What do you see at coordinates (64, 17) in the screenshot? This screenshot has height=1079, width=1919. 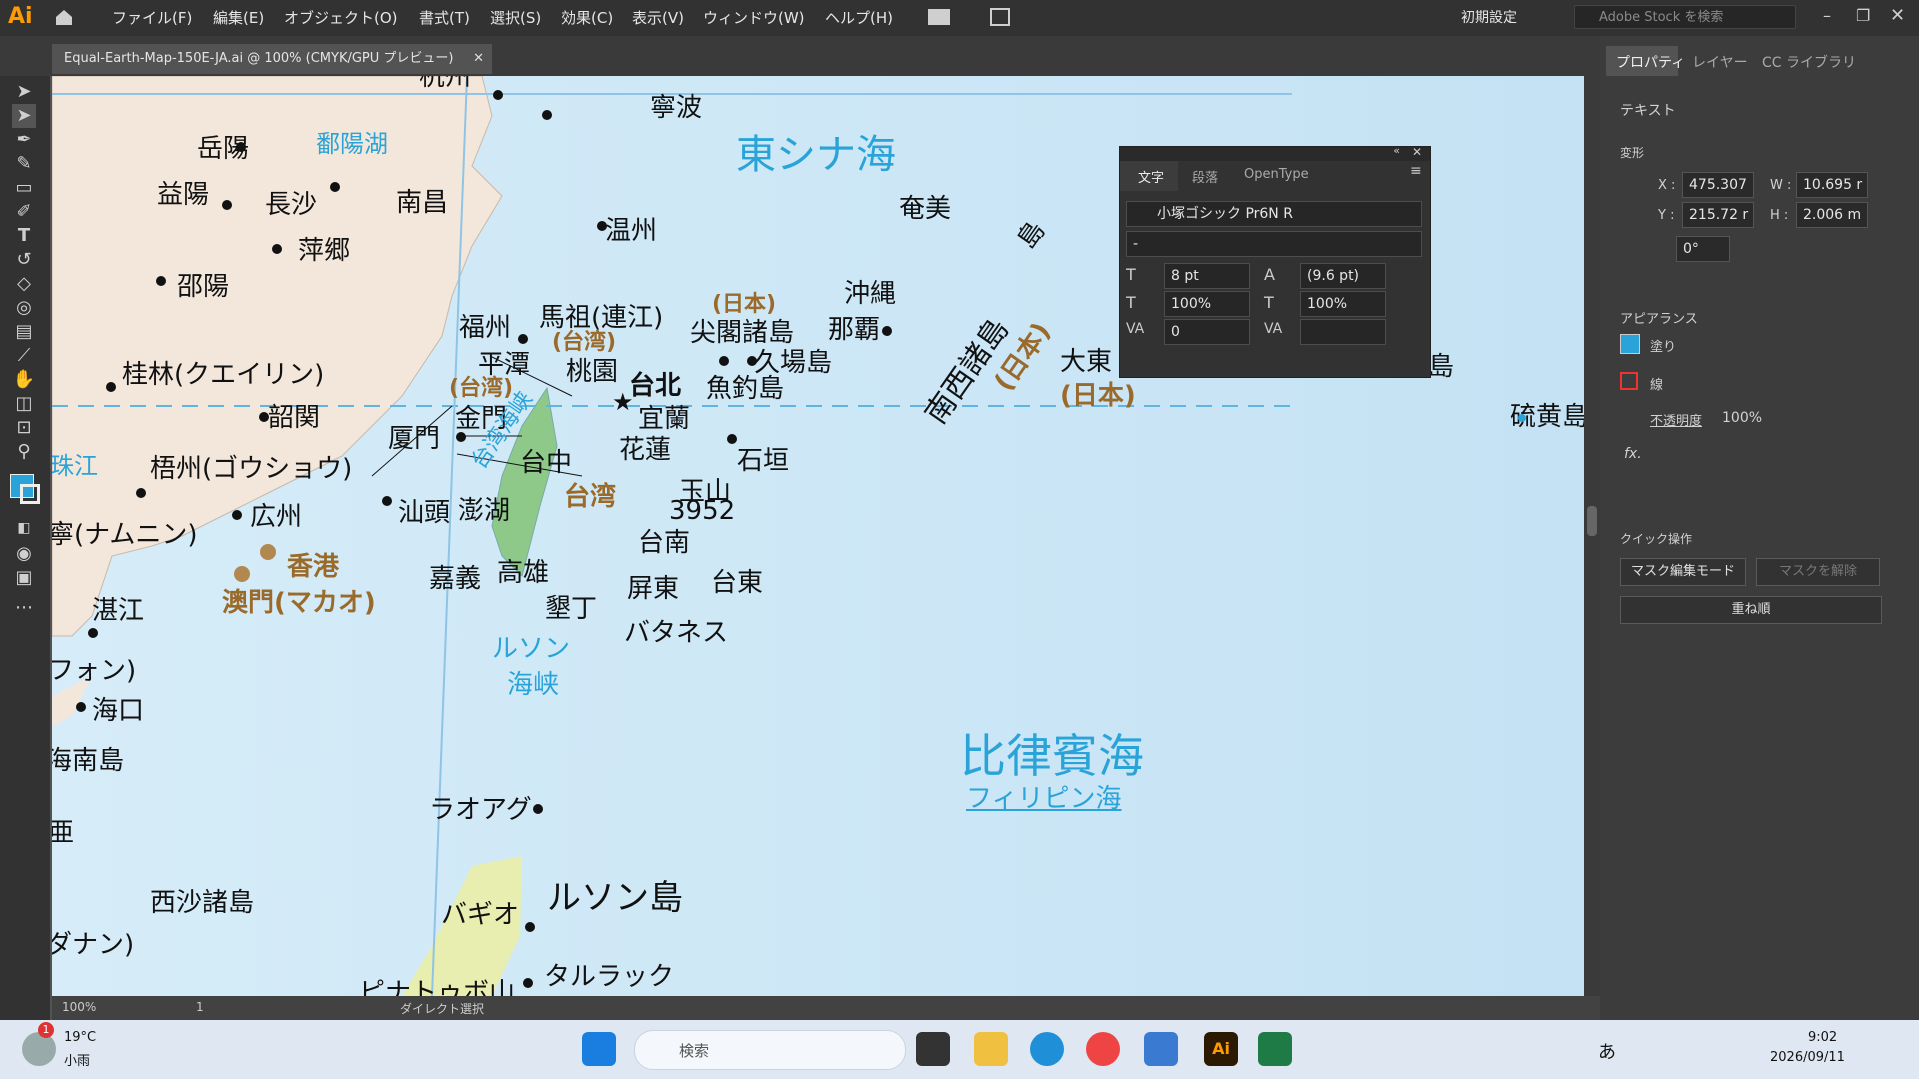 I see `home-icon` at bounding box center [64, 17].